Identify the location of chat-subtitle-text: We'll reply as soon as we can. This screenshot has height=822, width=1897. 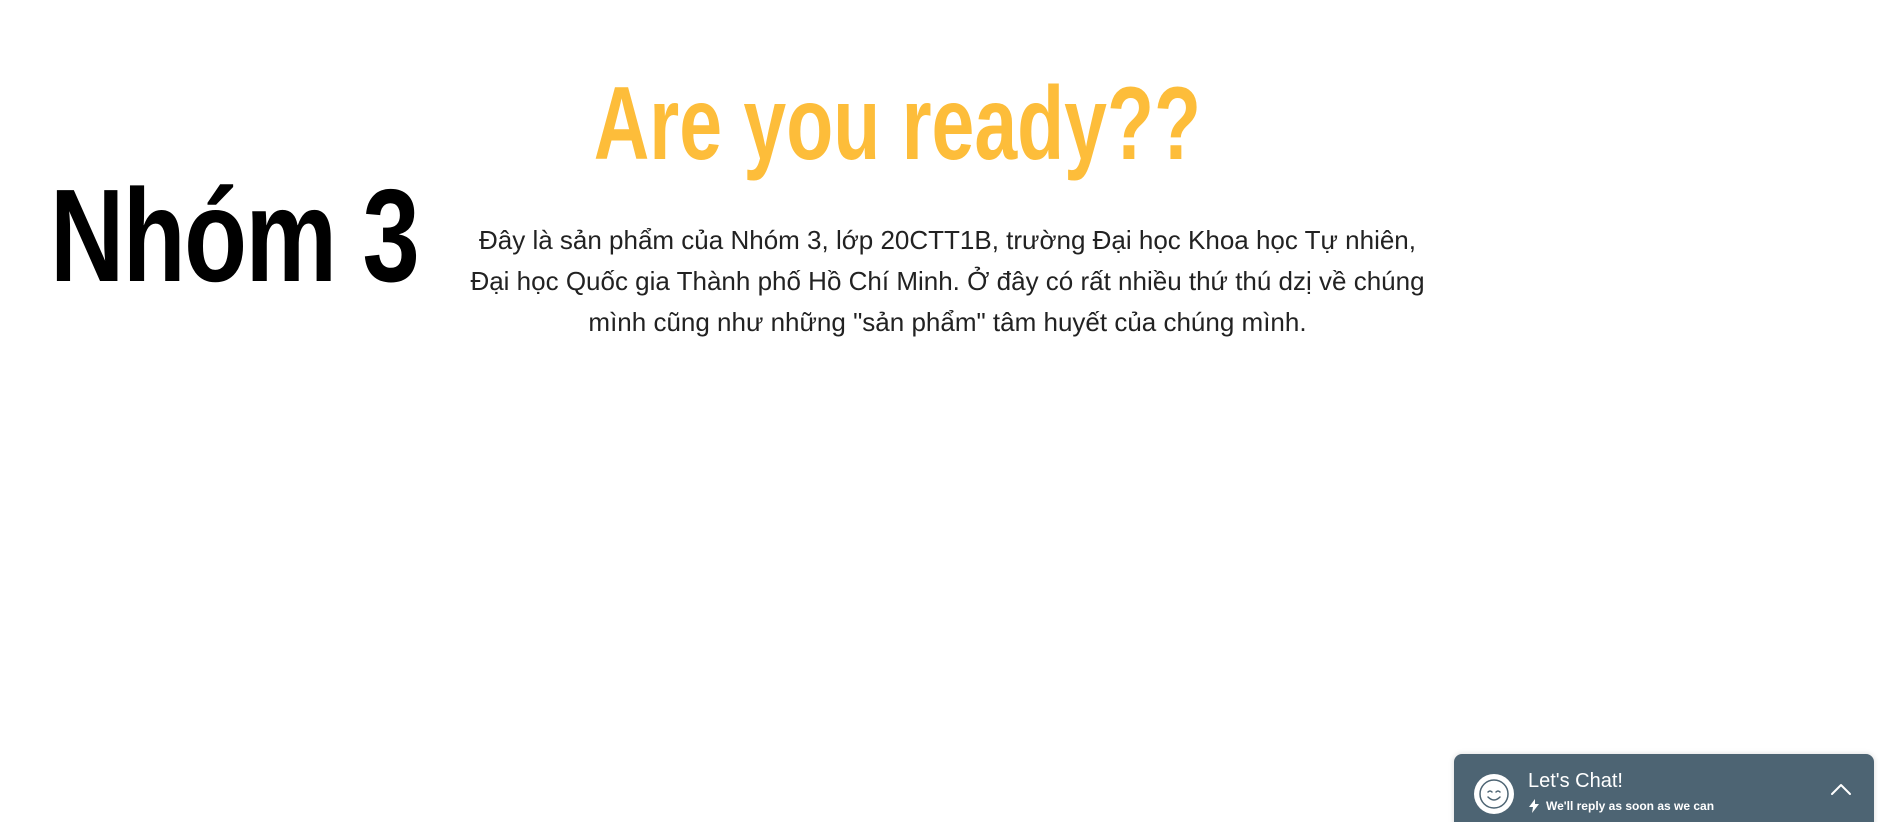
(1630, 806).